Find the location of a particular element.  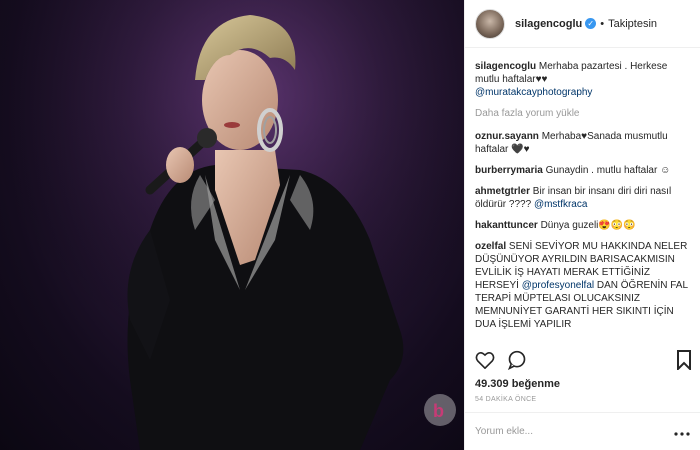

action-bar is located at coordinates (583, 362).